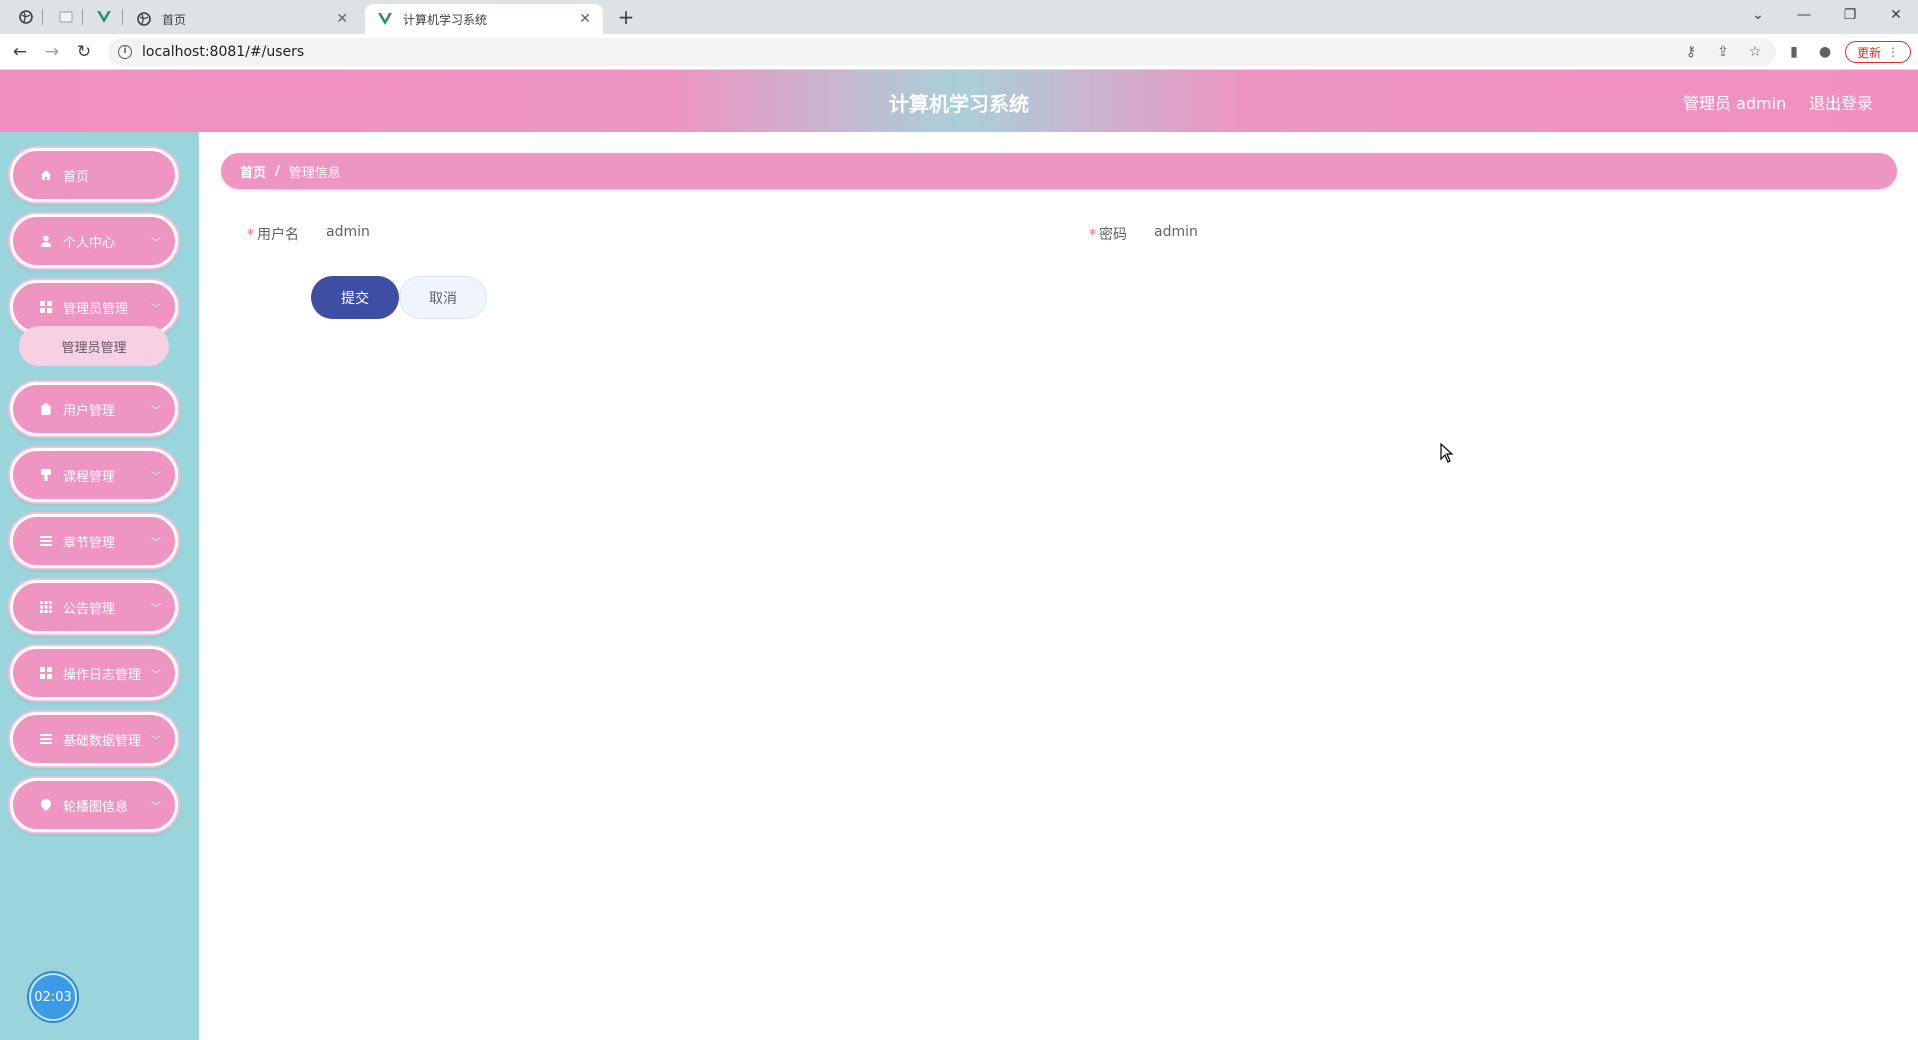 This screenshot has width=1918, height=1040. I want to click on new-tab-button: +, so click(626, 17).